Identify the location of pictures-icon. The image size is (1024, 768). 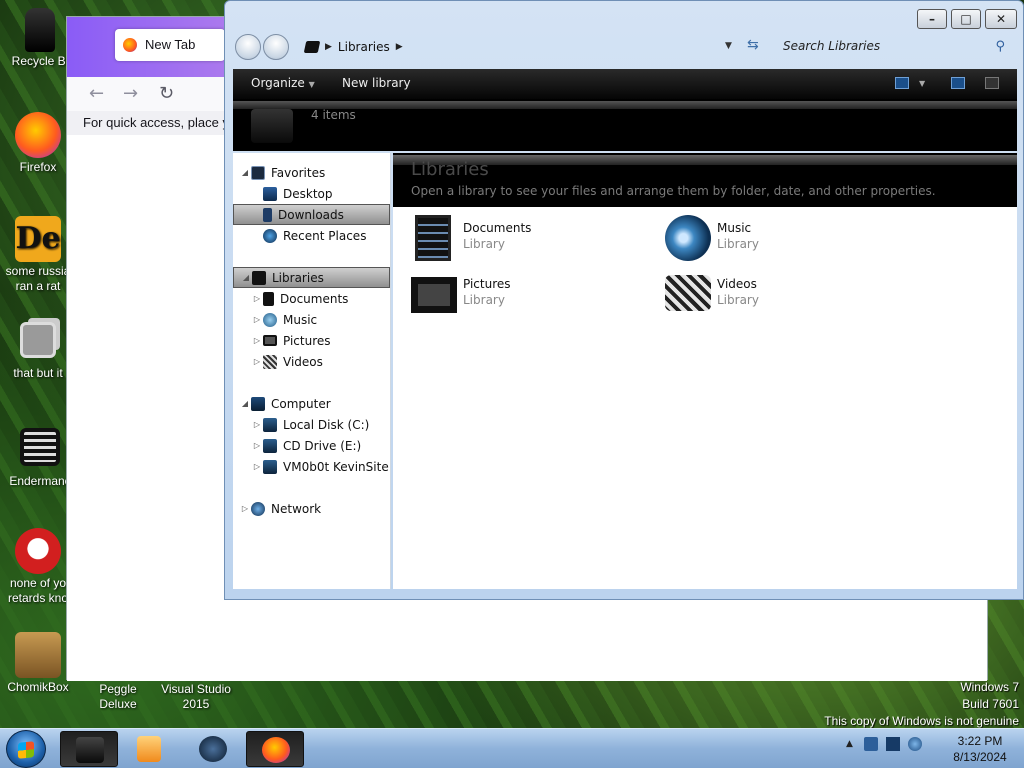
(434, 295).